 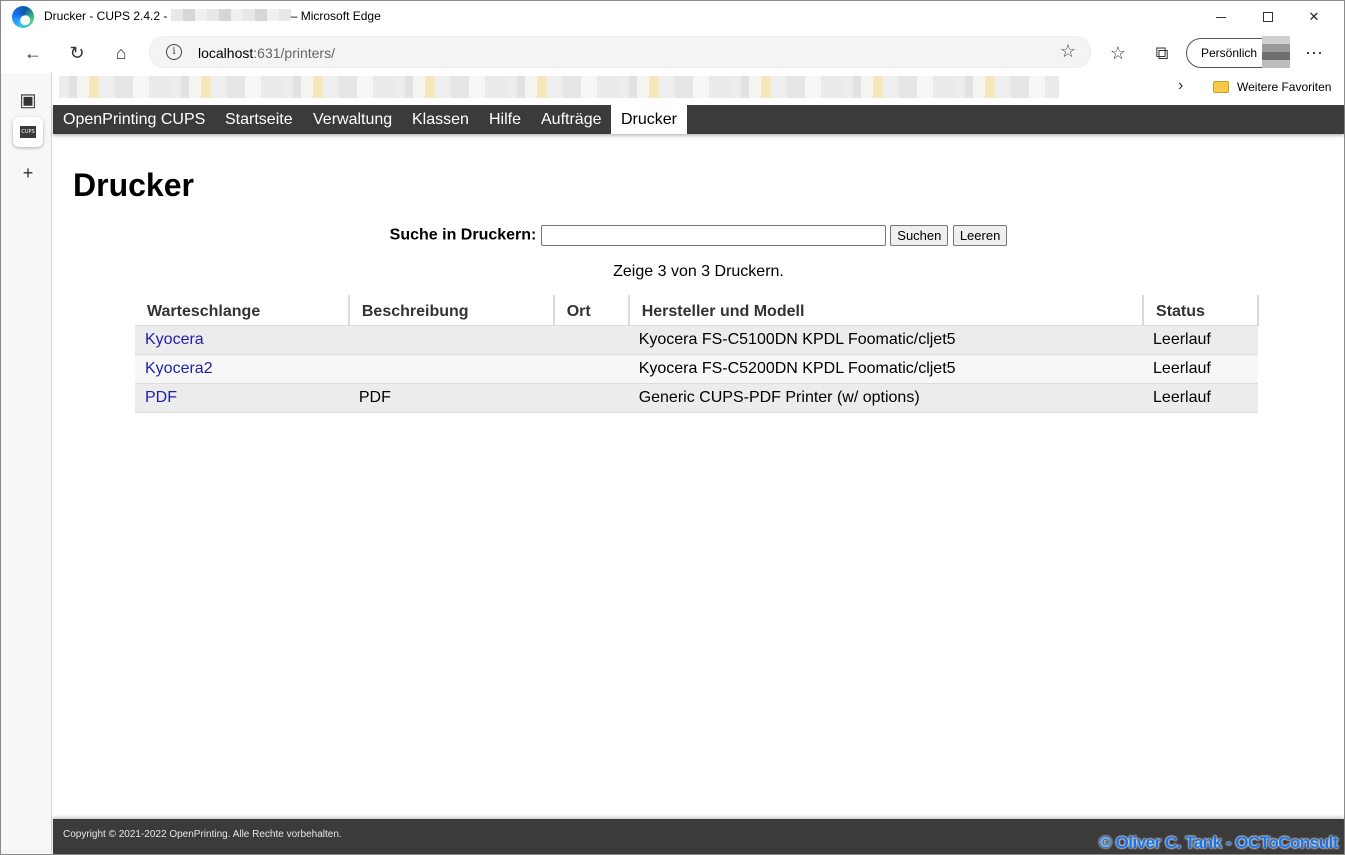 I want to click on favorites-bar: › Weitere Favoriten, so click(x=672, y=87).